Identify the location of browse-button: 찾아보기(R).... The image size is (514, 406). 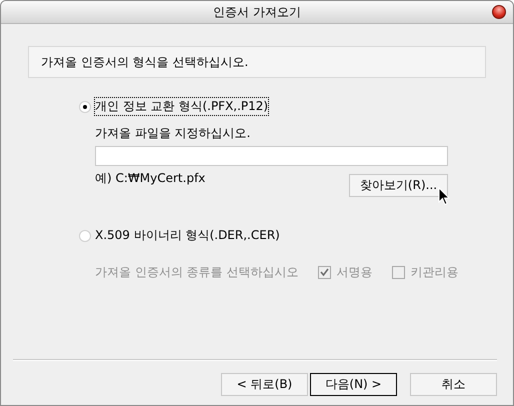
(398, 185).